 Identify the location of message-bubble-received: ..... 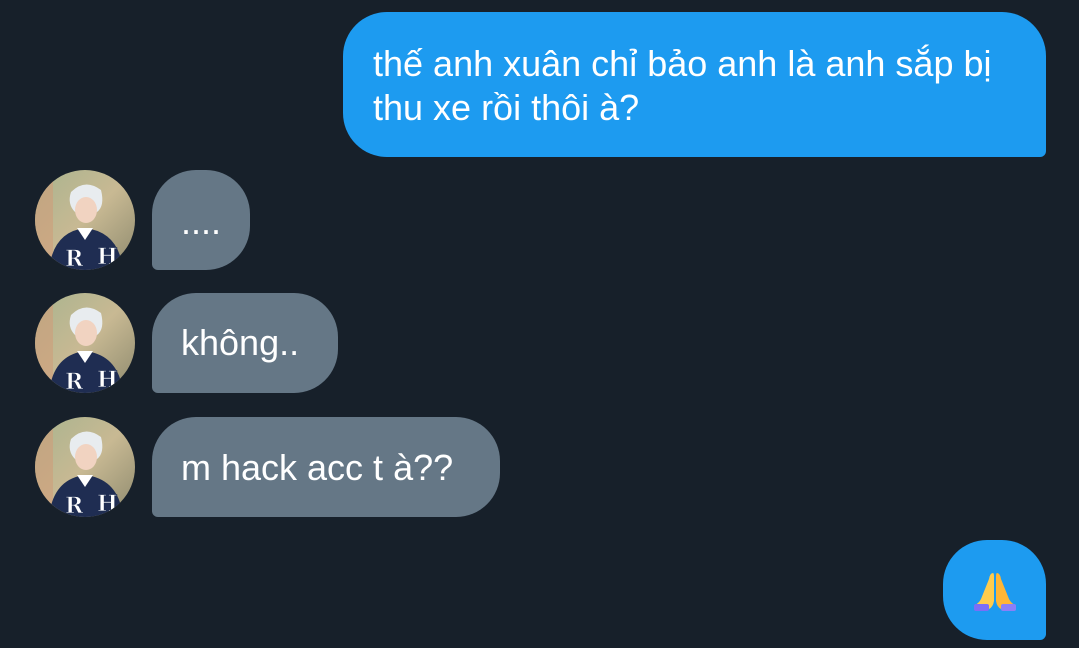
(201, 220).